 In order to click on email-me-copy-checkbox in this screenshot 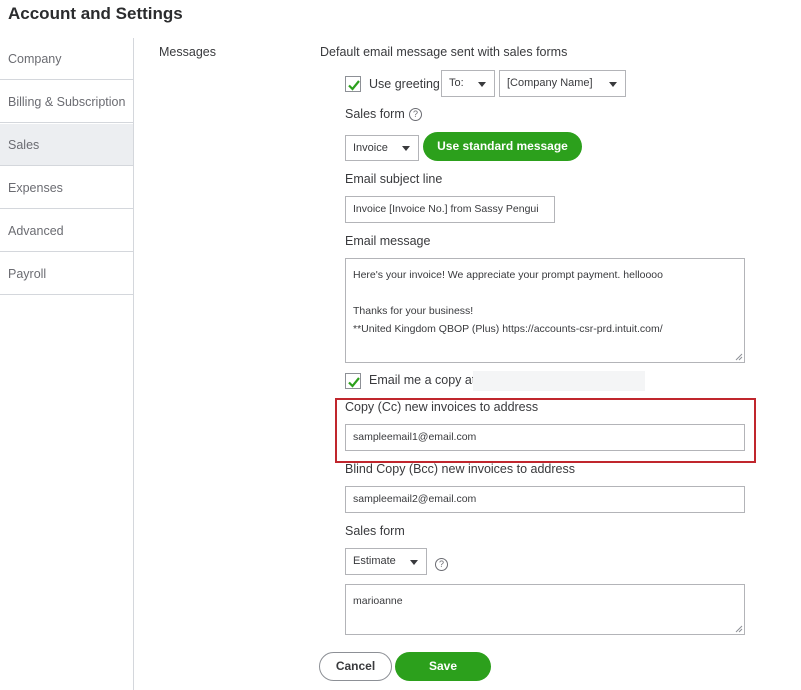, I will do `click(353, 381)`.